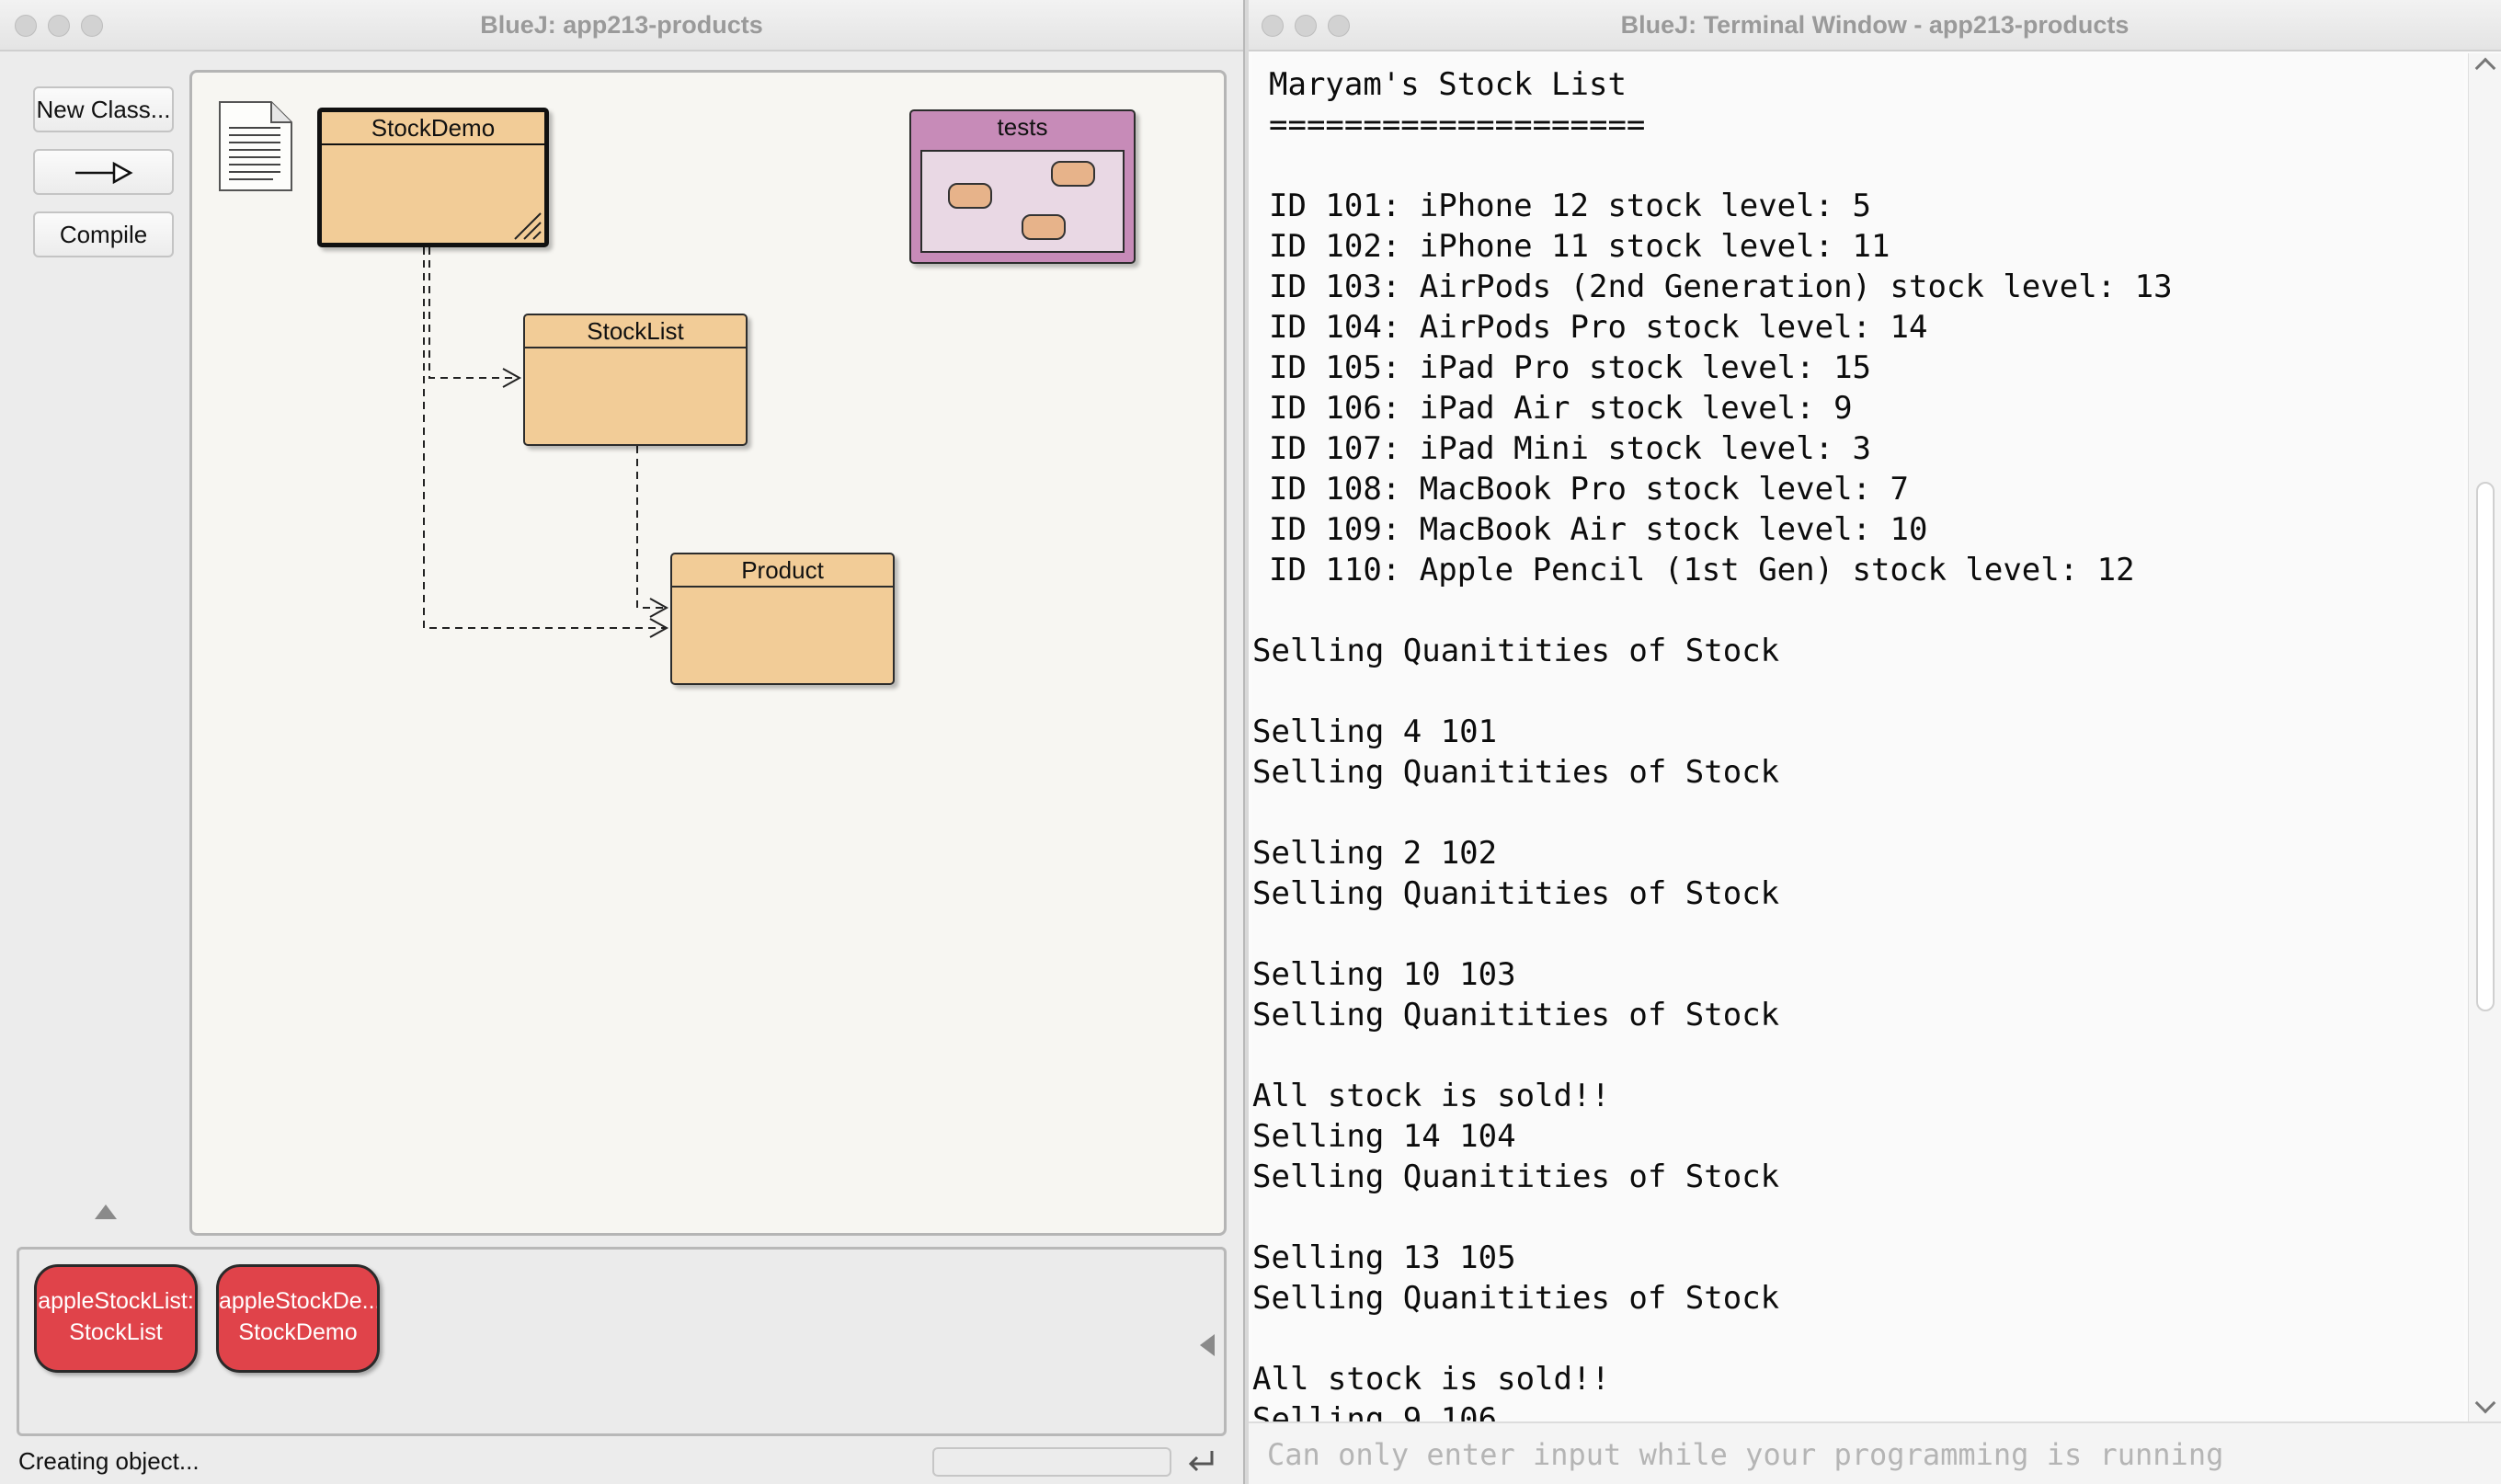 This screenshot has height=1484, width=2501. Describe the element at coordinates (106, 1211) in the screenshot. I see `expand-up-icon` at that location.